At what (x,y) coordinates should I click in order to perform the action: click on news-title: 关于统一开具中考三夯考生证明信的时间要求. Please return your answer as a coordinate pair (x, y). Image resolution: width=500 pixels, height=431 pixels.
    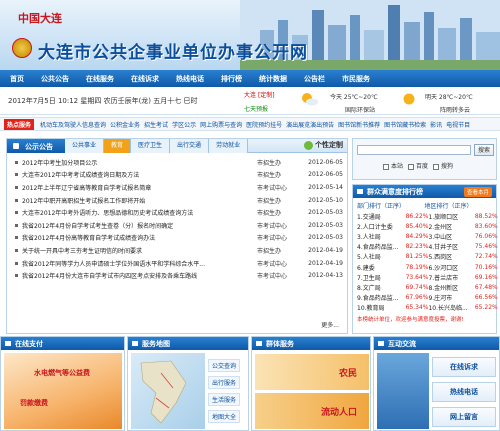
    Looking at the image, I should click on (139, 250).